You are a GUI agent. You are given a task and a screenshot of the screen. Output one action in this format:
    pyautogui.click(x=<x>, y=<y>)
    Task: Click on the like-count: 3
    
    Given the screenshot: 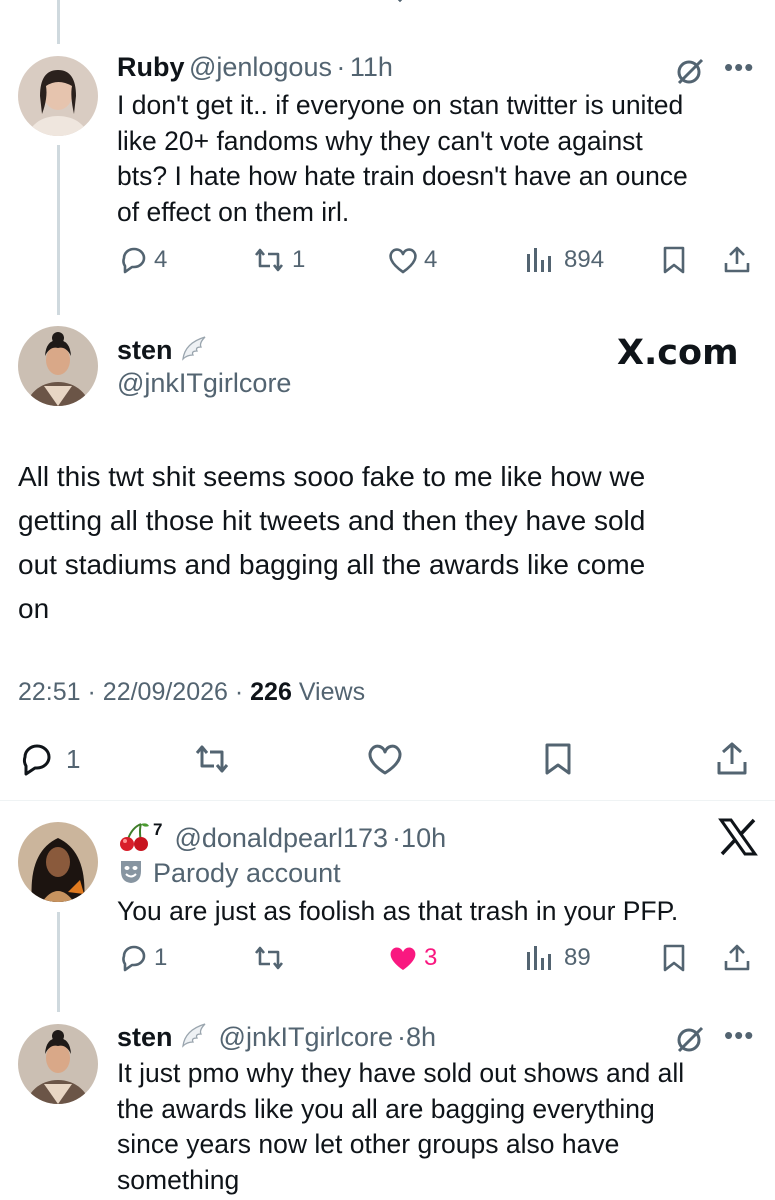 What is the action you would take?
    pyautogui.click(x=431, y=957)
    